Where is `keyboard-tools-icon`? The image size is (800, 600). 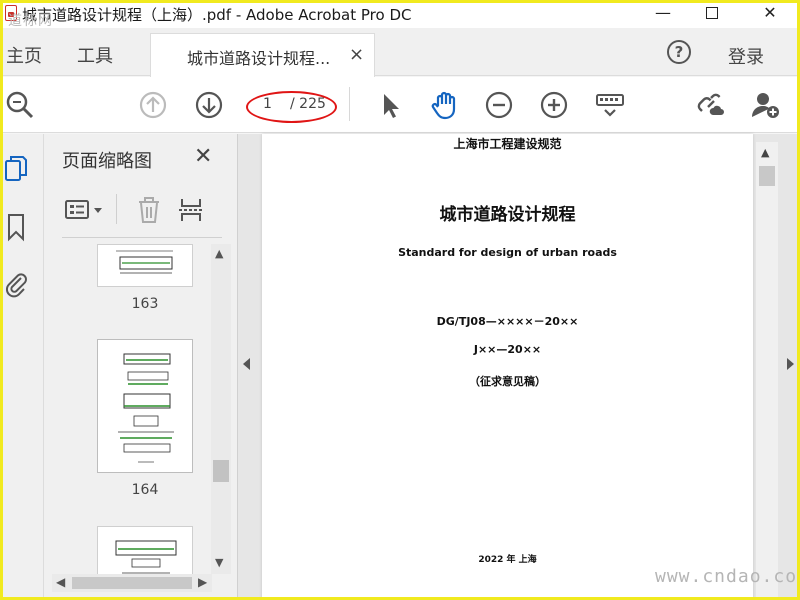 keyboard-tools-icon is located at coordinates (610, 105).